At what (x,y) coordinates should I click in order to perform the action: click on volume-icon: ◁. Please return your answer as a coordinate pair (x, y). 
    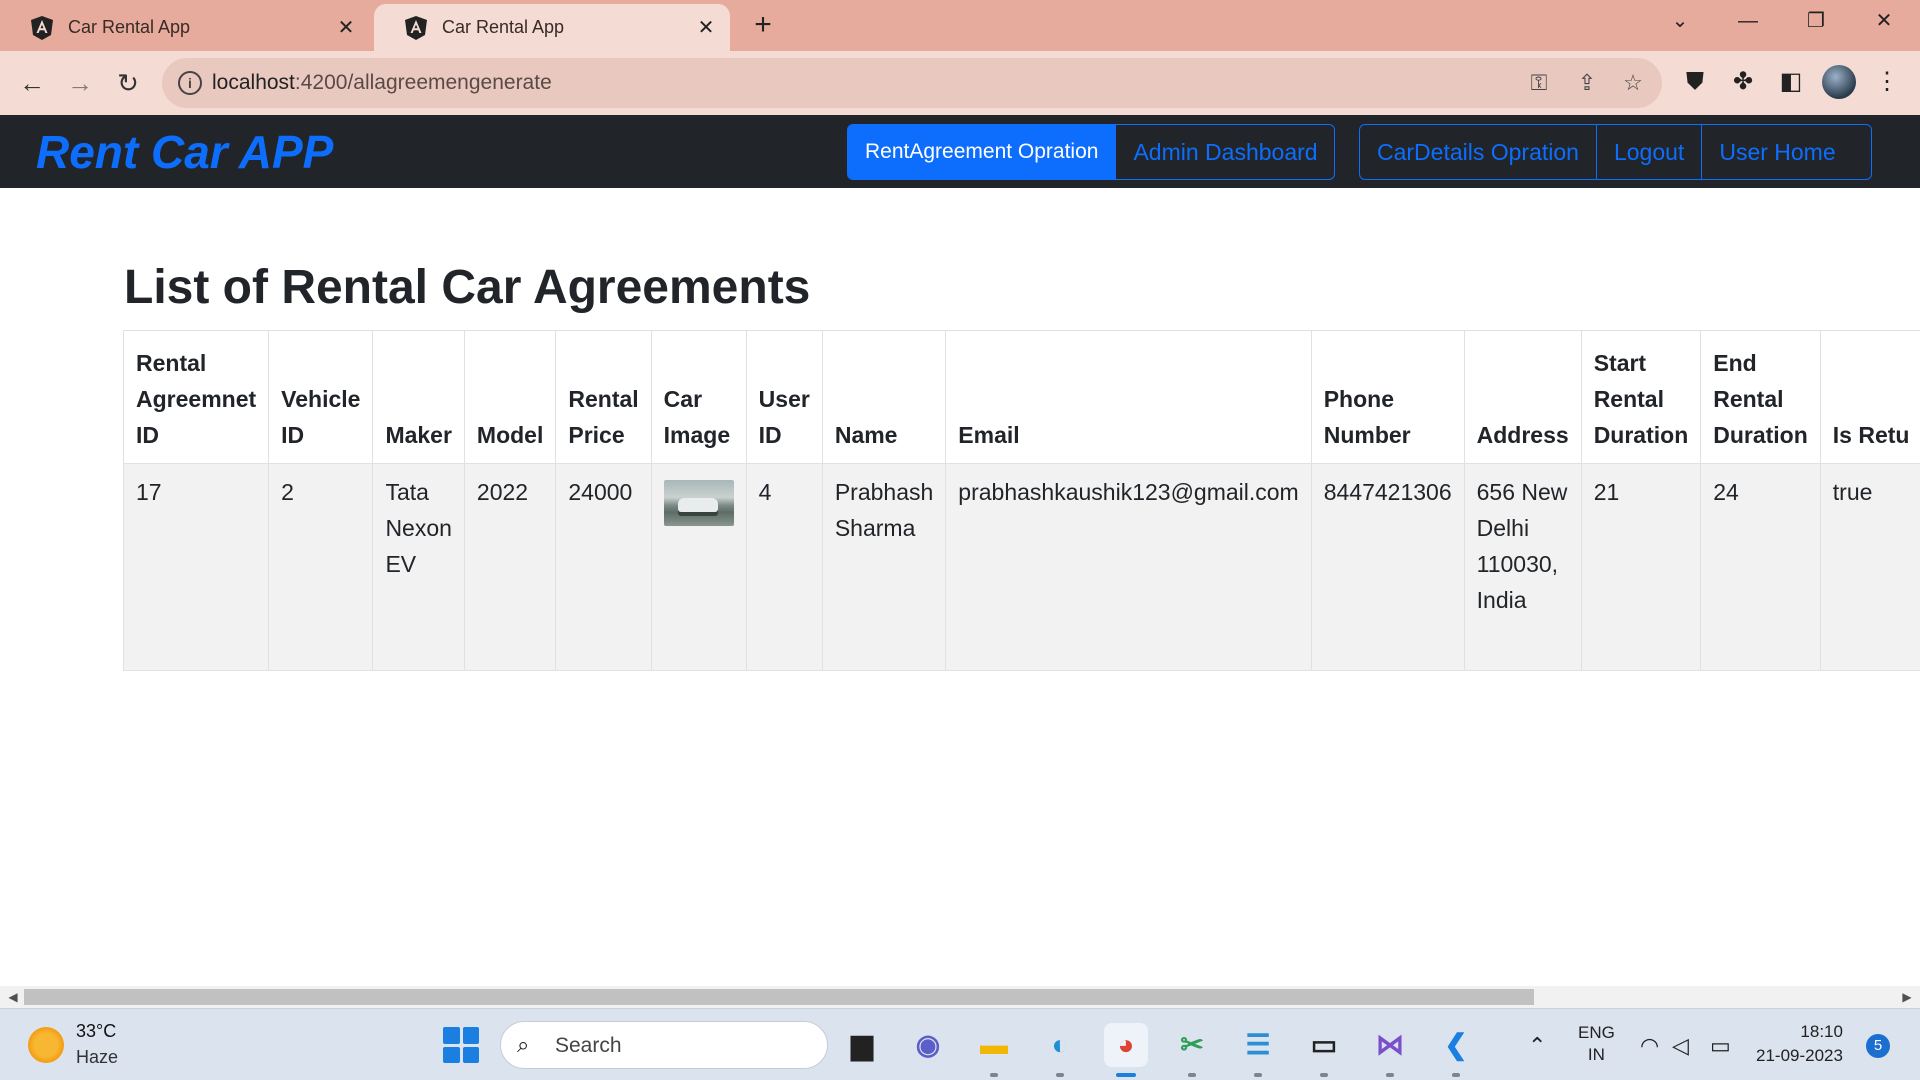
    Looking at the image, I should click on (1680, 1046).